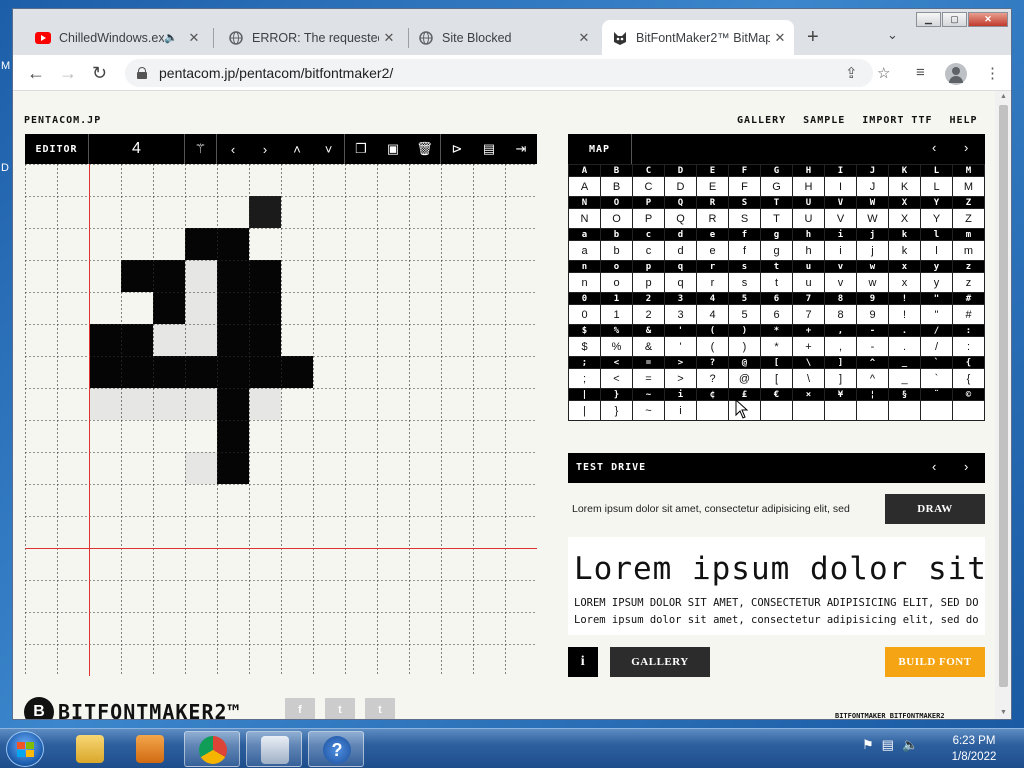 The width and height of the screenshot is (1024, 768). What do you see at coordinates (521, 149) in the screenshot?
I see `export-icon: ⇥` at bounding box center [521, 149].